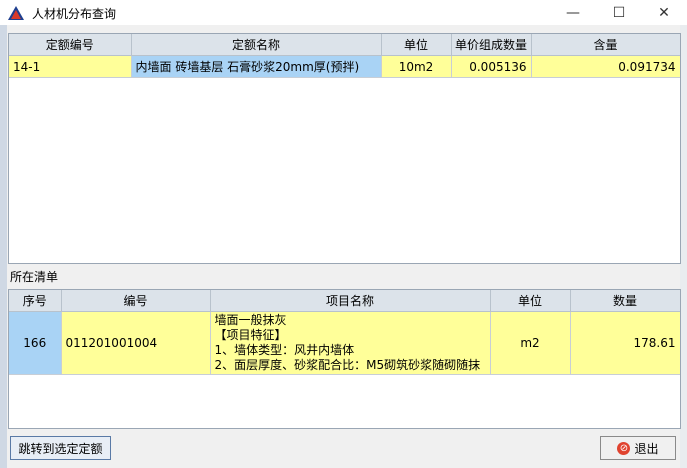 This screenshot has height=468, width=687. Describe the element at coordinates (35, 343) in the screenshot. I see `cell-seq: 166` at that location.